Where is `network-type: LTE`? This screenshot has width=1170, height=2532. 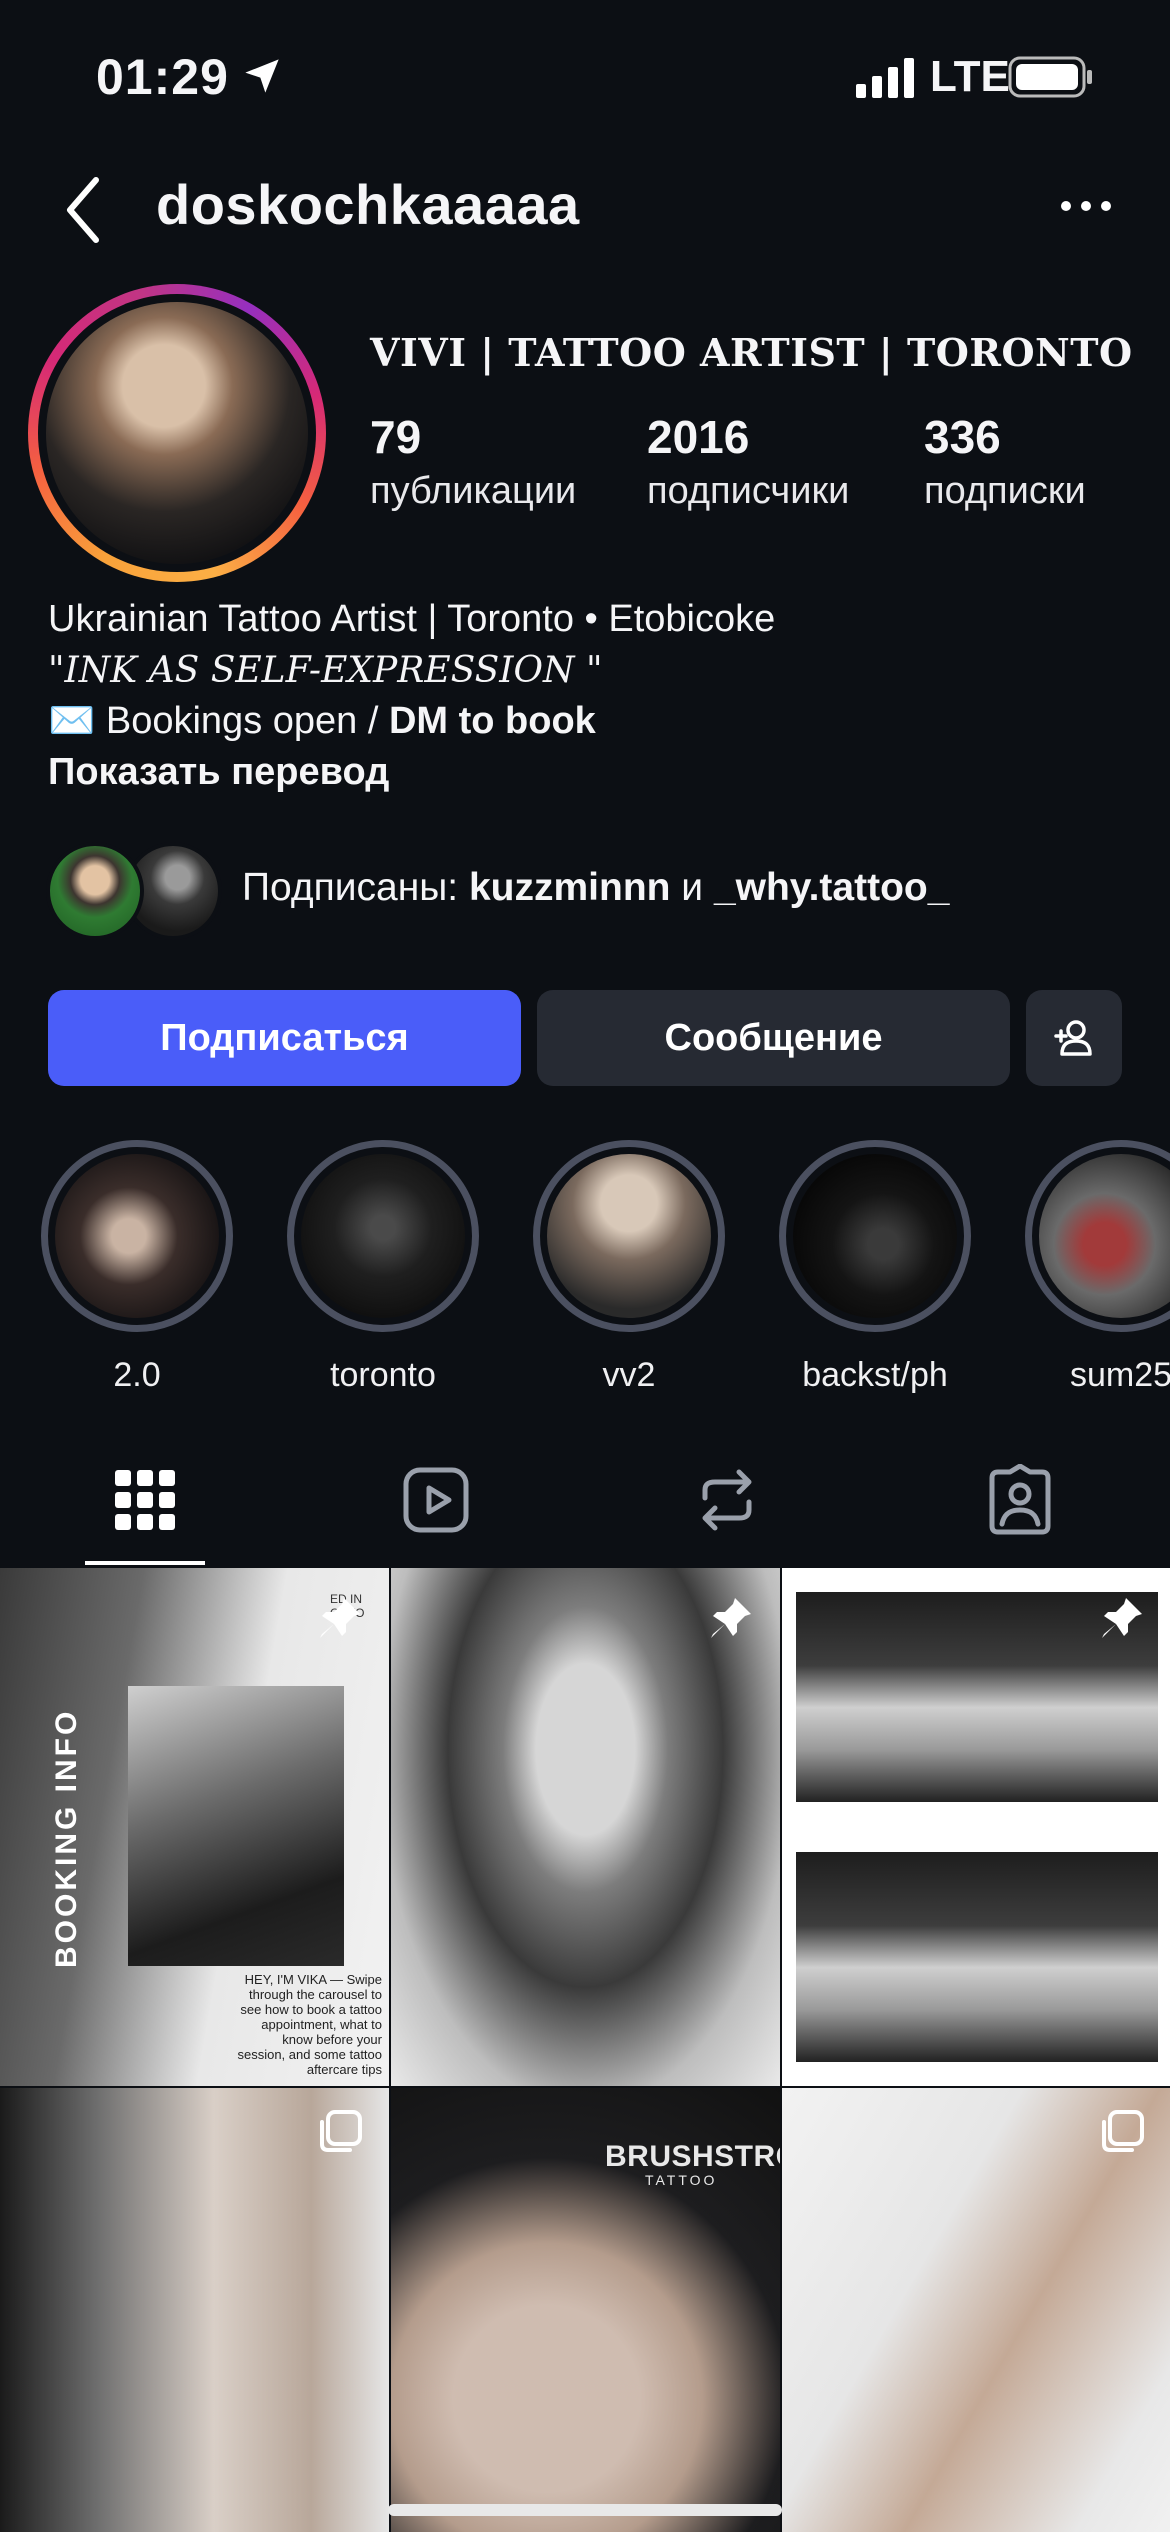
network-type: LTE is located at coordinates (970, 76).